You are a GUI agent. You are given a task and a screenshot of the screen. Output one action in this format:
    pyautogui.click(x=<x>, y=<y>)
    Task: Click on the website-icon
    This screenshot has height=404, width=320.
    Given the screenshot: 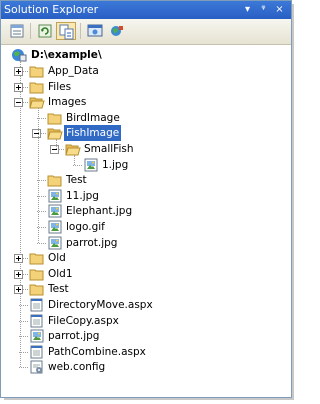 What is the action you would take?
    pyautogui.click(x=19, y=55)
    